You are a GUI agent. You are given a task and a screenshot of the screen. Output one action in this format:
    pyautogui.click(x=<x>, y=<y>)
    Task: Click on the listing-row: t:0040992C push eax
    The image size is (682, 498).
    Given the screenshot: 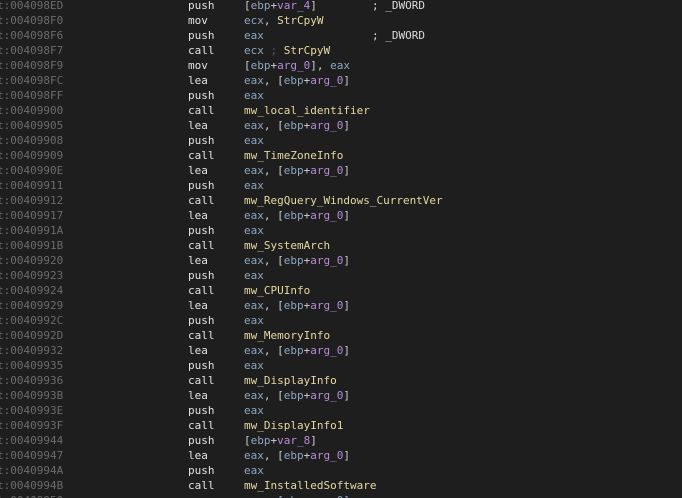 What is the action you would take?
    pyautogui.click(x=341, y=320)
    